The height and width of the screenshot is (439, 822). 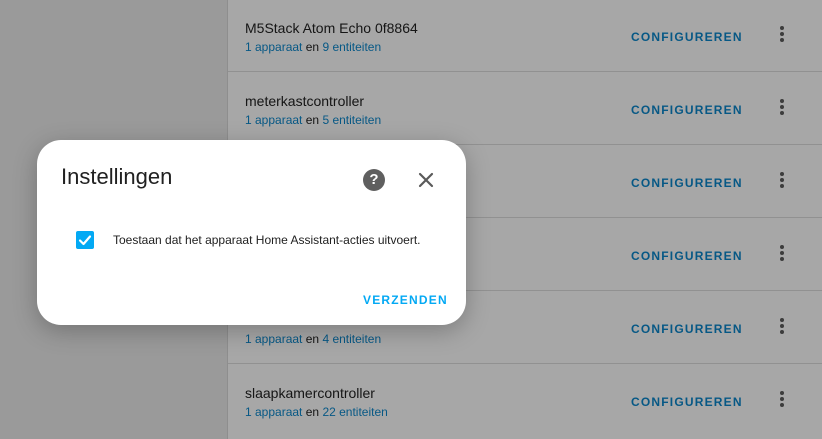 I want to click on allow-actions-checkbox, so click(x=85, y=240).